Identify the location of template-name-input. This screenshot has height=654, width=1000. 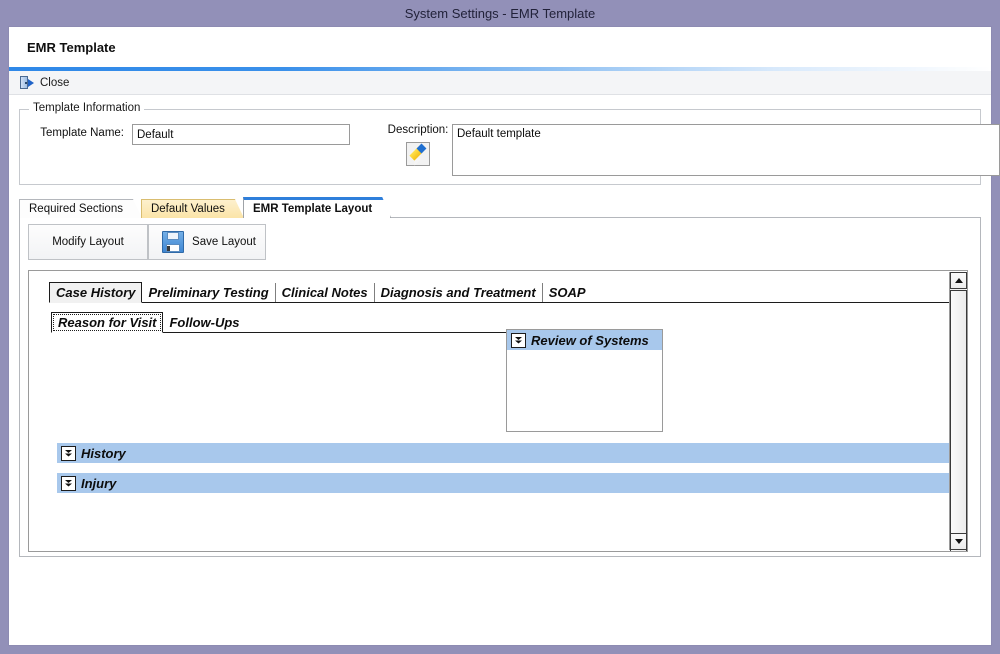
(241, 134).